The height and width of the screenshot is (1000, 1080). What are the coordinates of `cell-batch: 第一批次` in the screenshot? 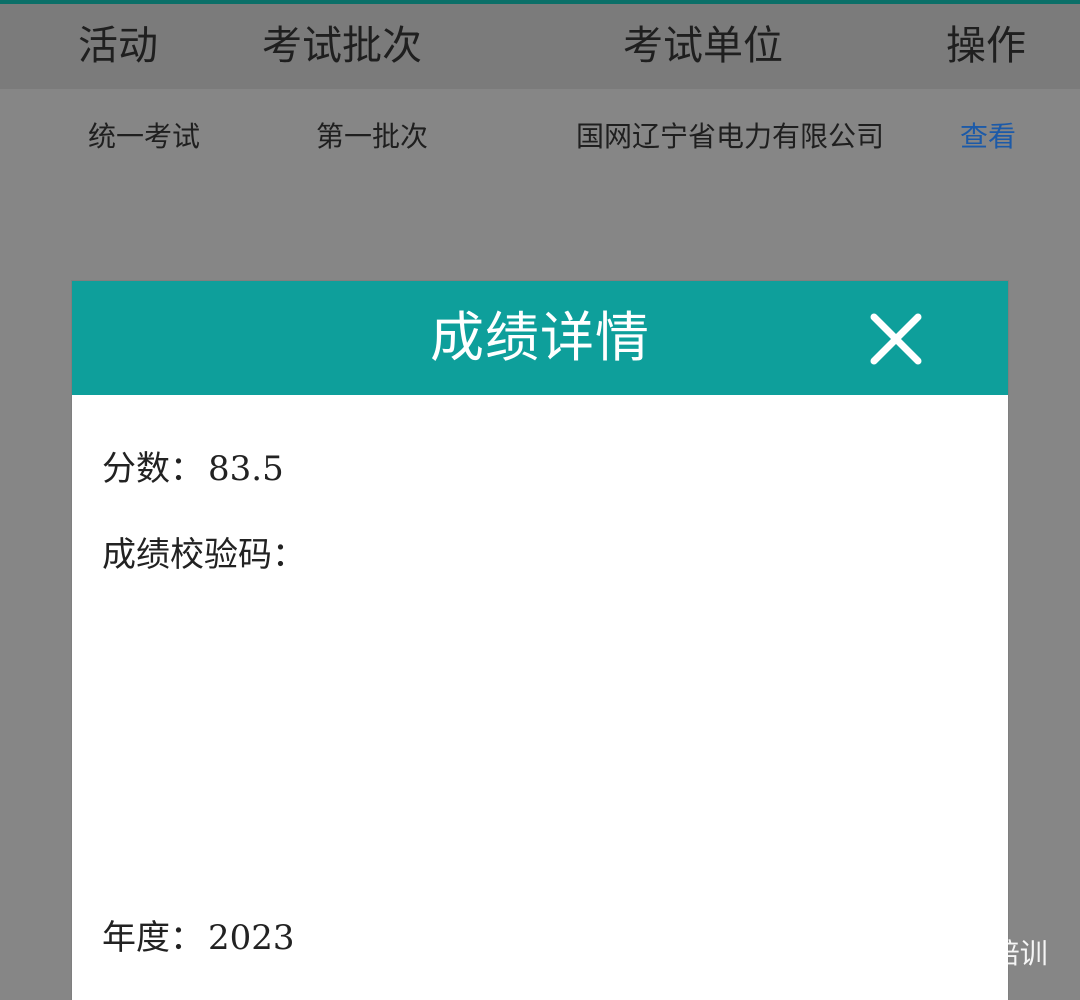 It's located at (372, 136).